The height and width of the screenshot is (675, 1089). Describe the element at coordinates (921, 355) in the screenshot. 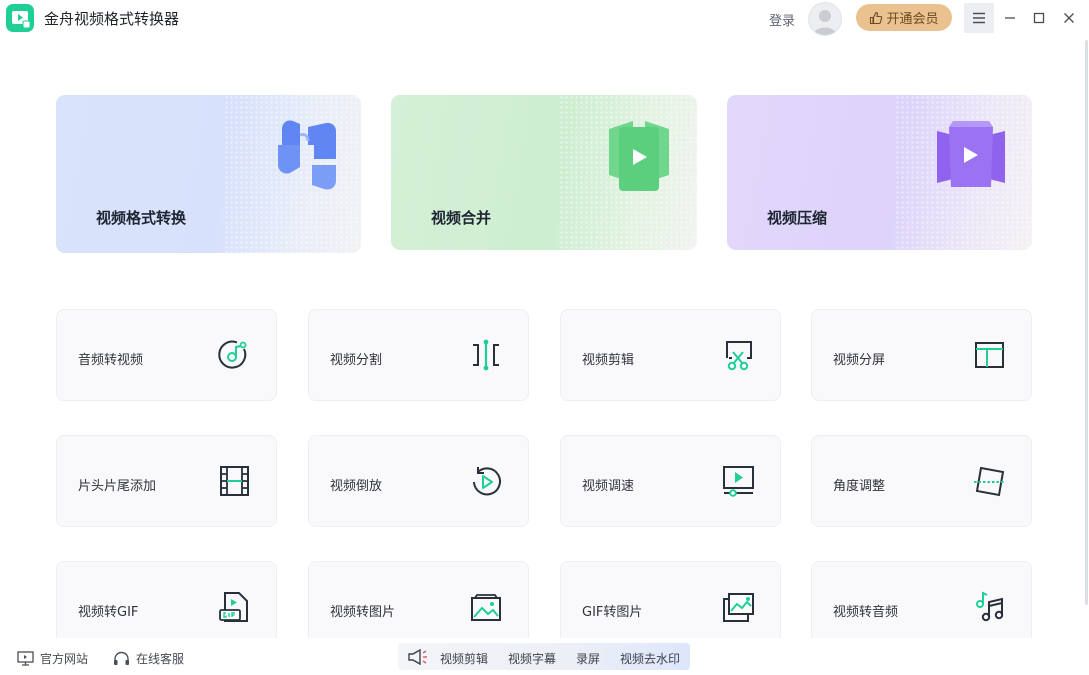

I see `tool-split-screen: 视频分屏` at that location.